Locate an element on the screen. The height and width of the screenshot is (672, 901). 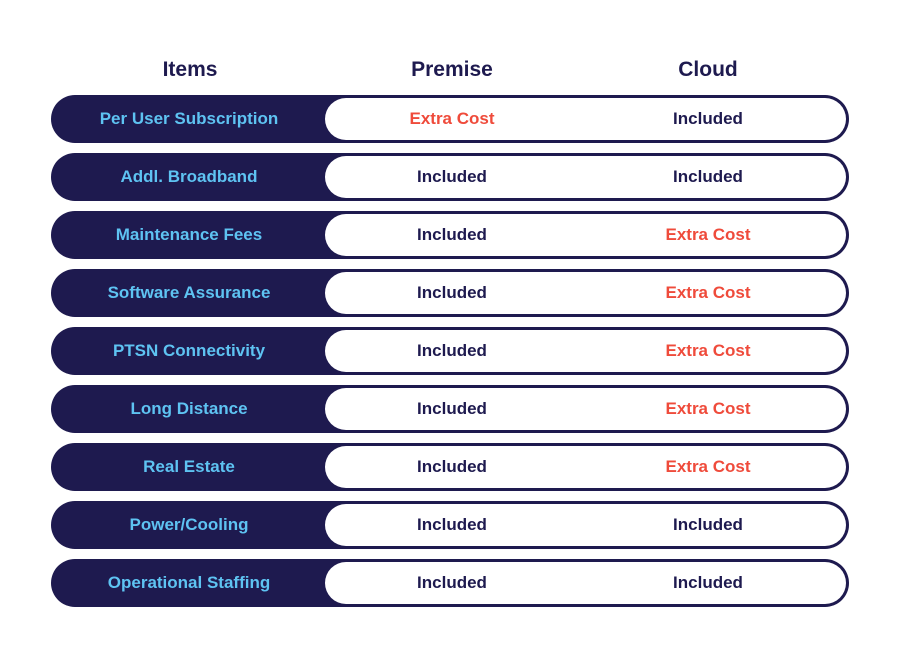
table-row: Long Distance Included Extra Cost is located at coordinates (450, 409).